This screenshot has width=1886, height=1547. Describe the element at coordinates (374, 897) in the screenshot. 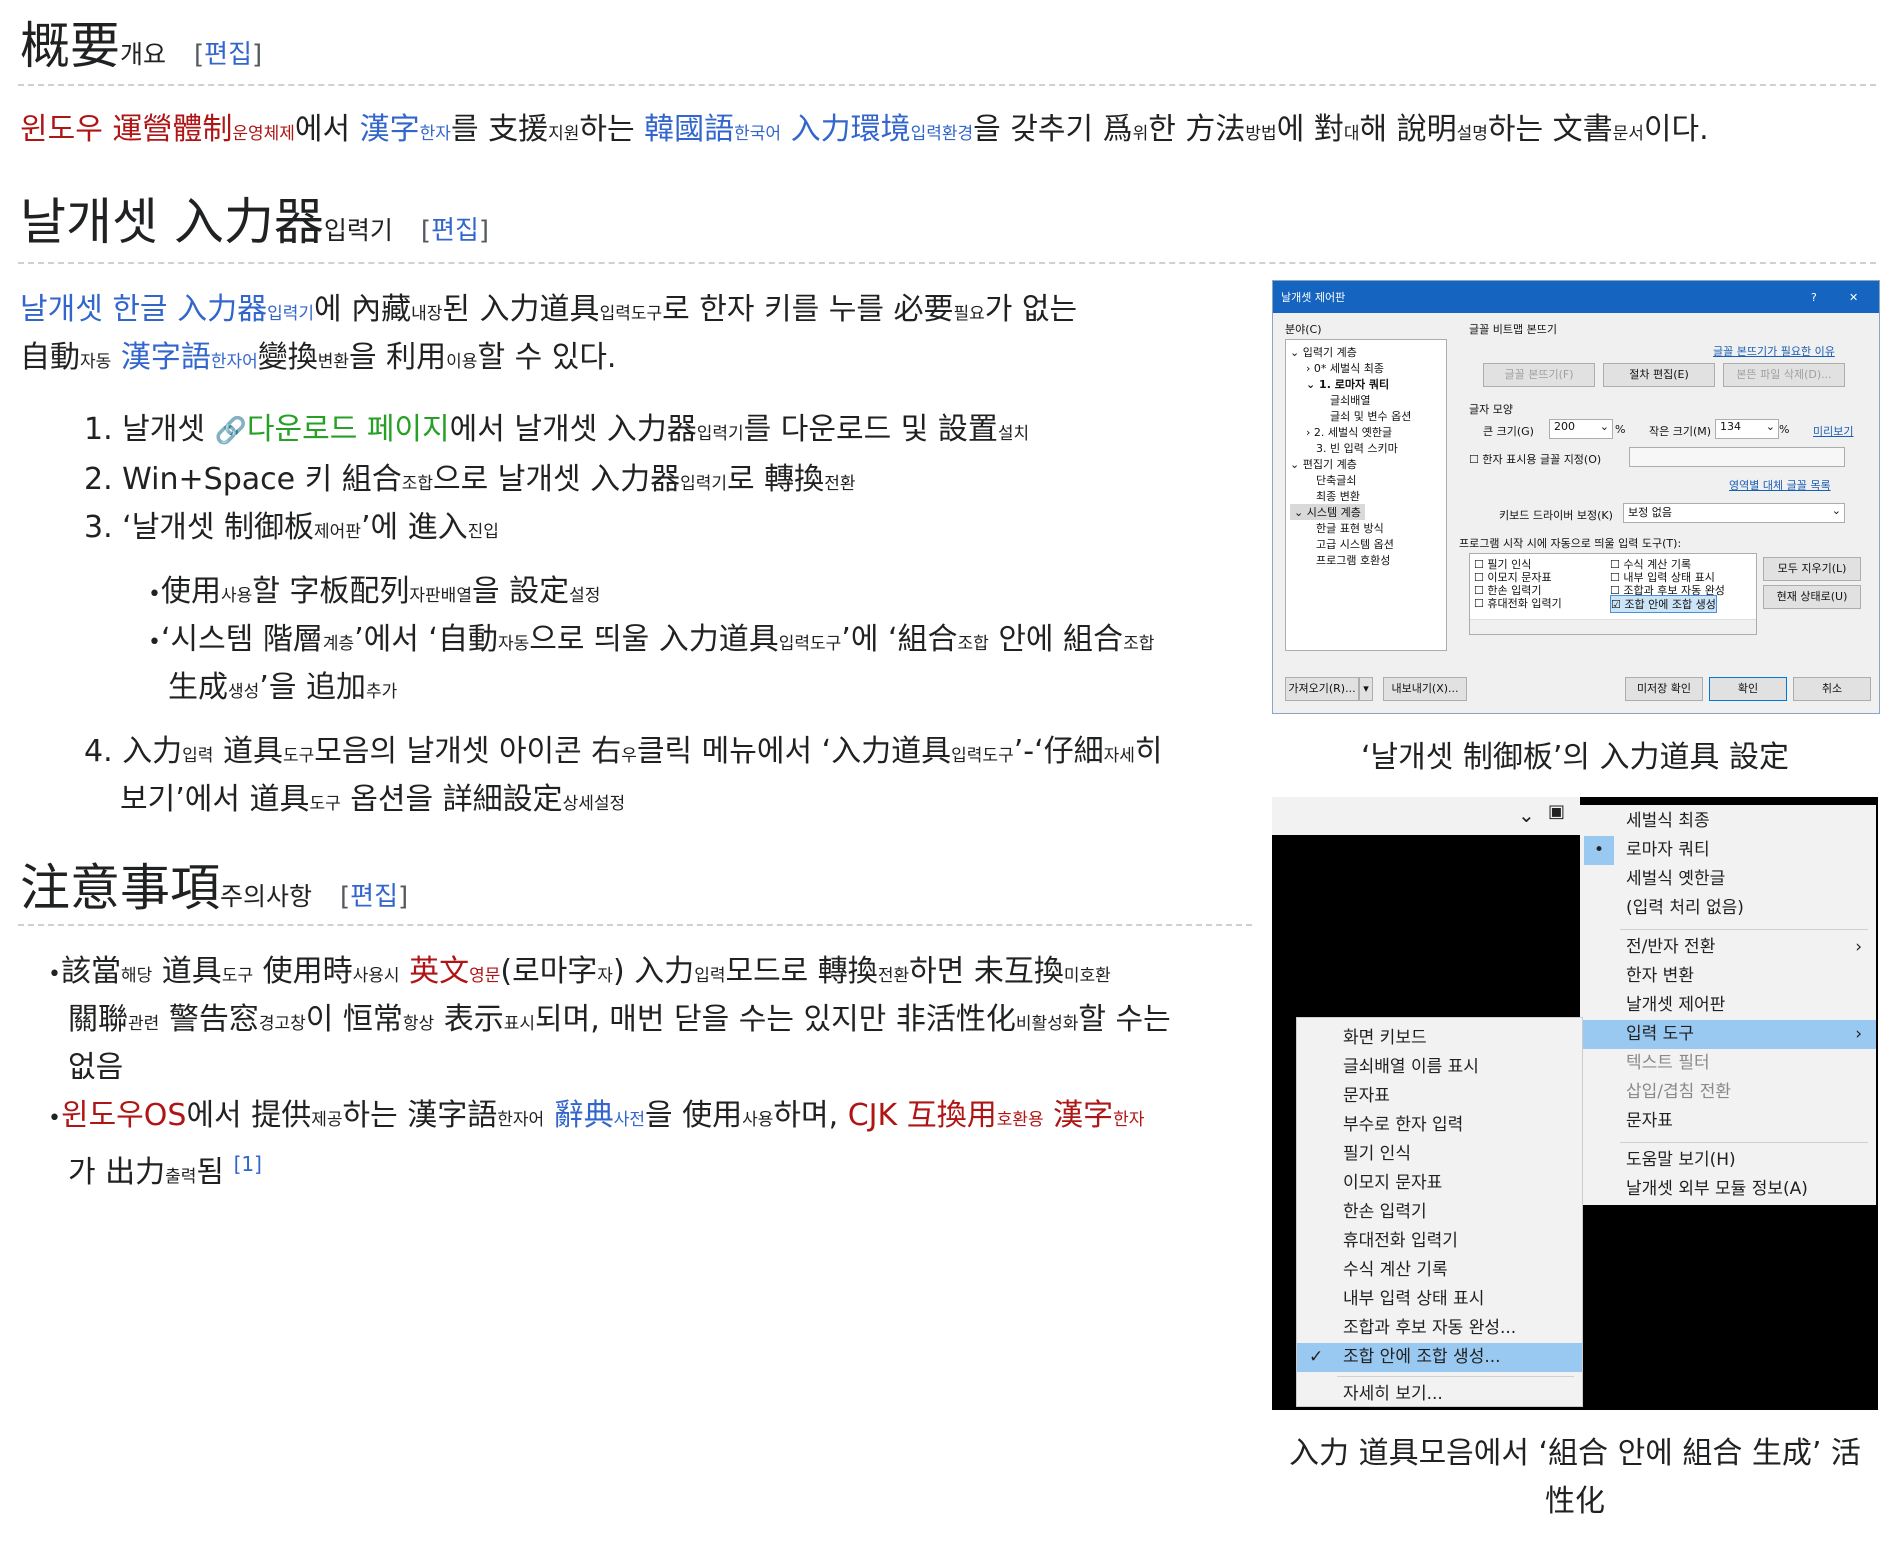

I see `edit-link-cautions: [편집]` at that location.